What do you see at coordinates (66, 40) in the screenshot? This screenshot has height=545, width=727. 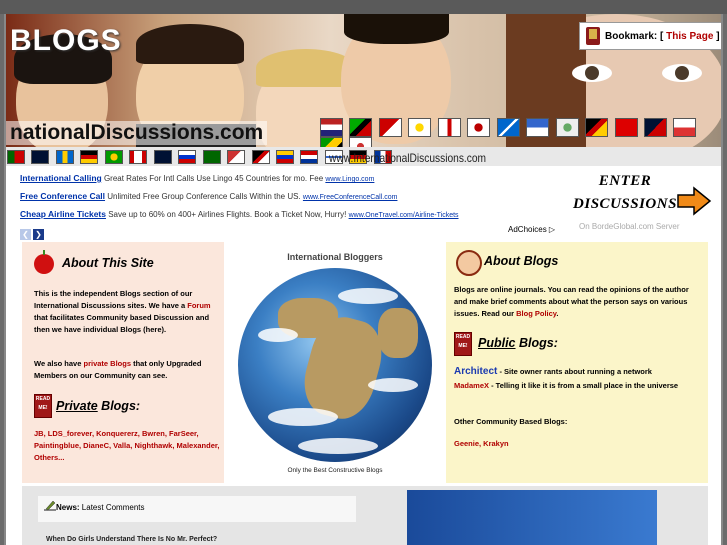 I see `banner-title: BLOGS` at bounding box center [66, 40].